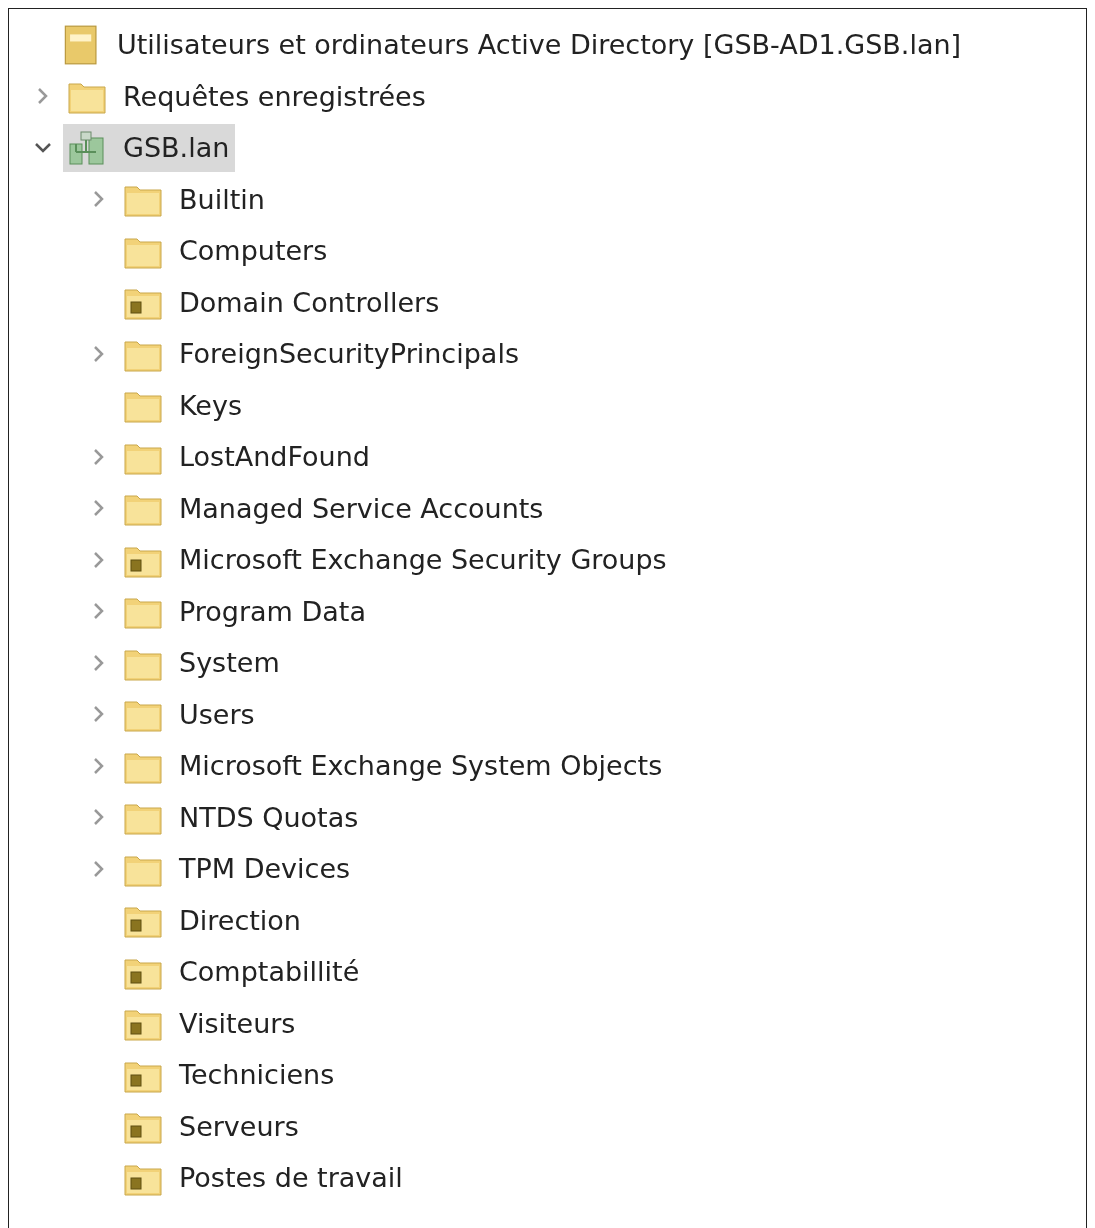 This screenshot has width=1095, height=1228. Describe the element at coordinates (226, 250) in the screenshot. I see `tree-item: Computers` at that location.